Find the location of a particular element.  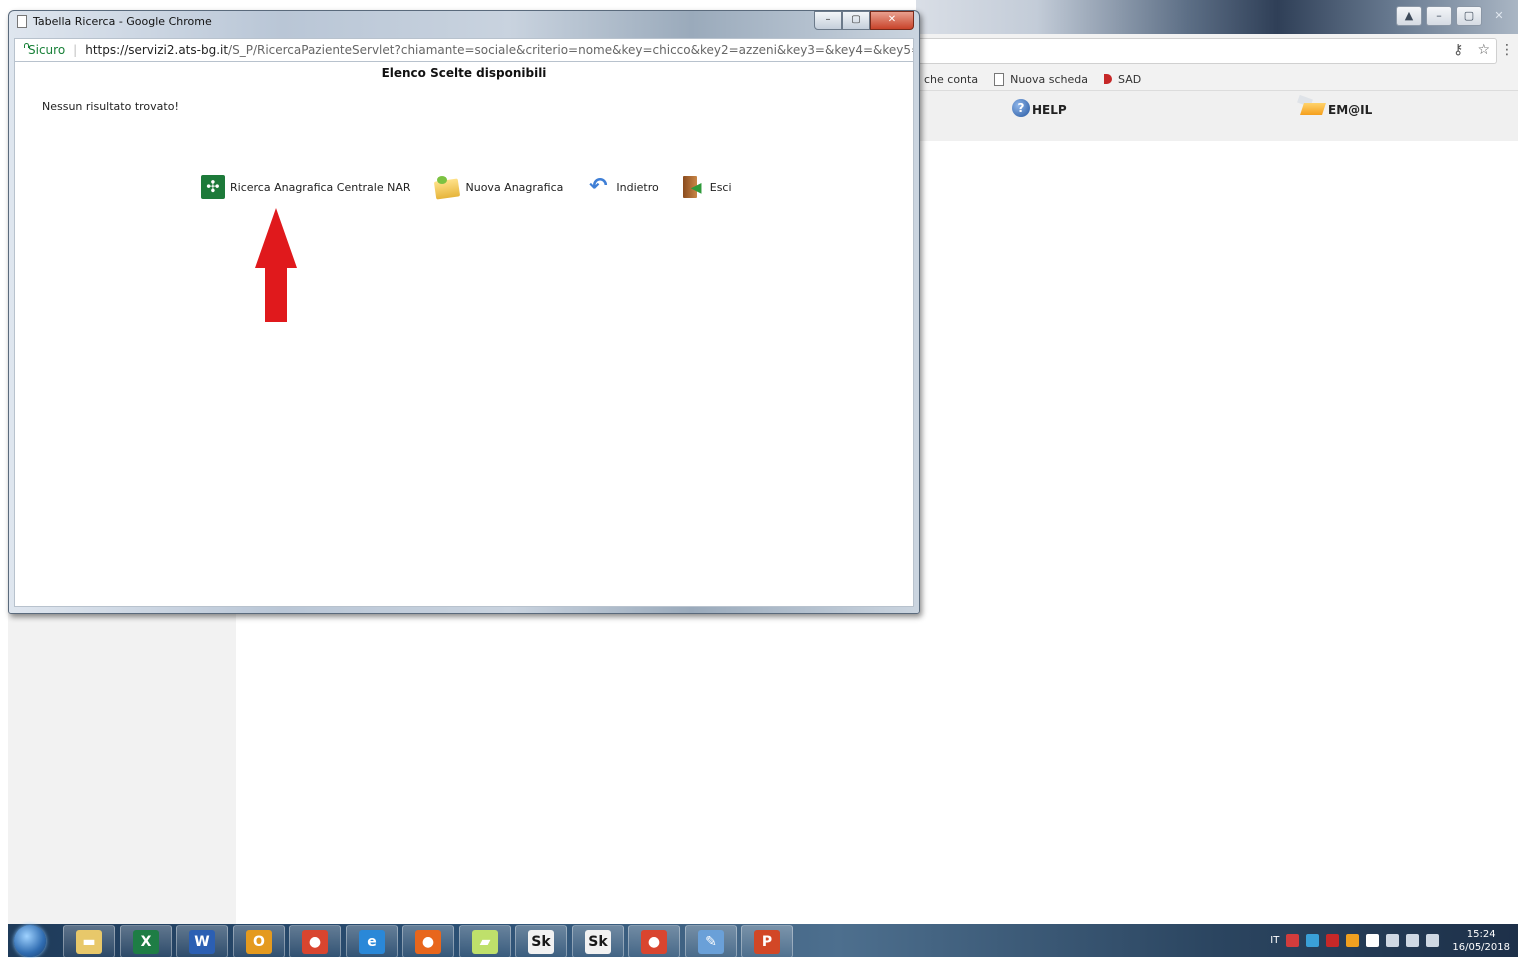

taskbar-paint-button: ✎ is located at coordinates (711, 941).